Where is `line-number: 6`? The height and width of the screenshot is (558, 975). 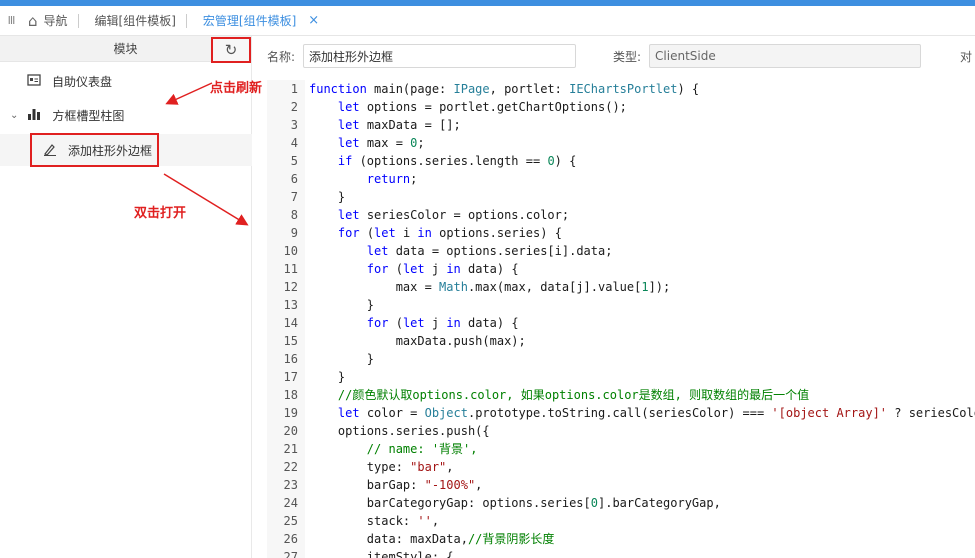
line-number: 6 is located at coordinates (294, 179).